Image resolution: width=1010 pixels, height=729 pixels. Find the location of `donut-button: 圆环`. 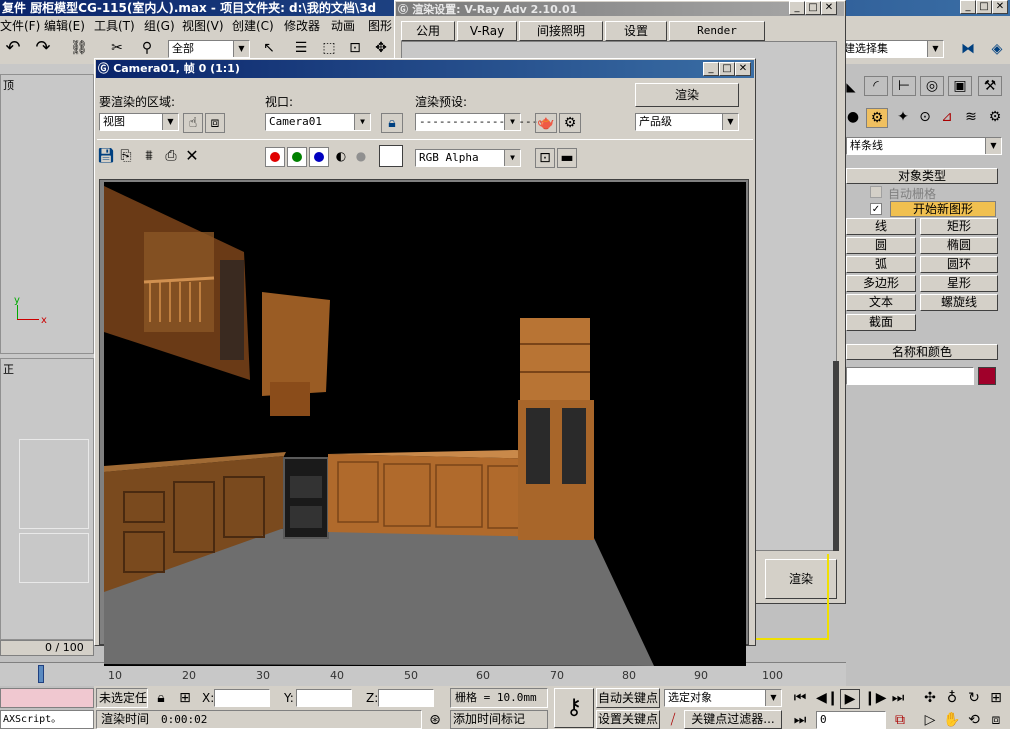

donut-button: 圆环 is located at coordinates (959, 264).